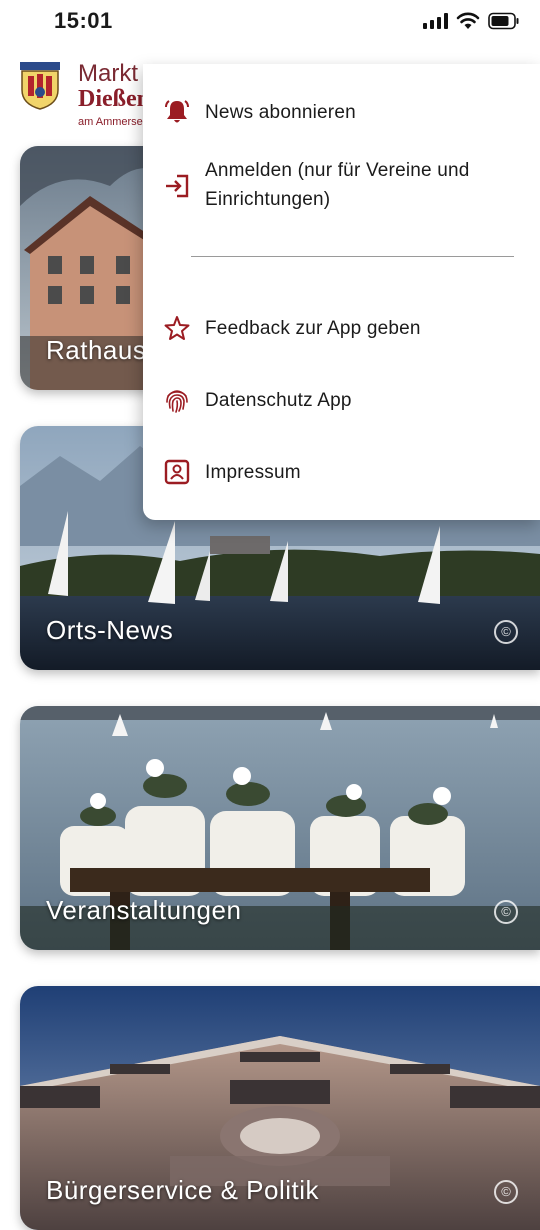  Describe the element at coordinates (280, 112) in the screenshot. I see `menu-item-label: News abonnieren` at that location.